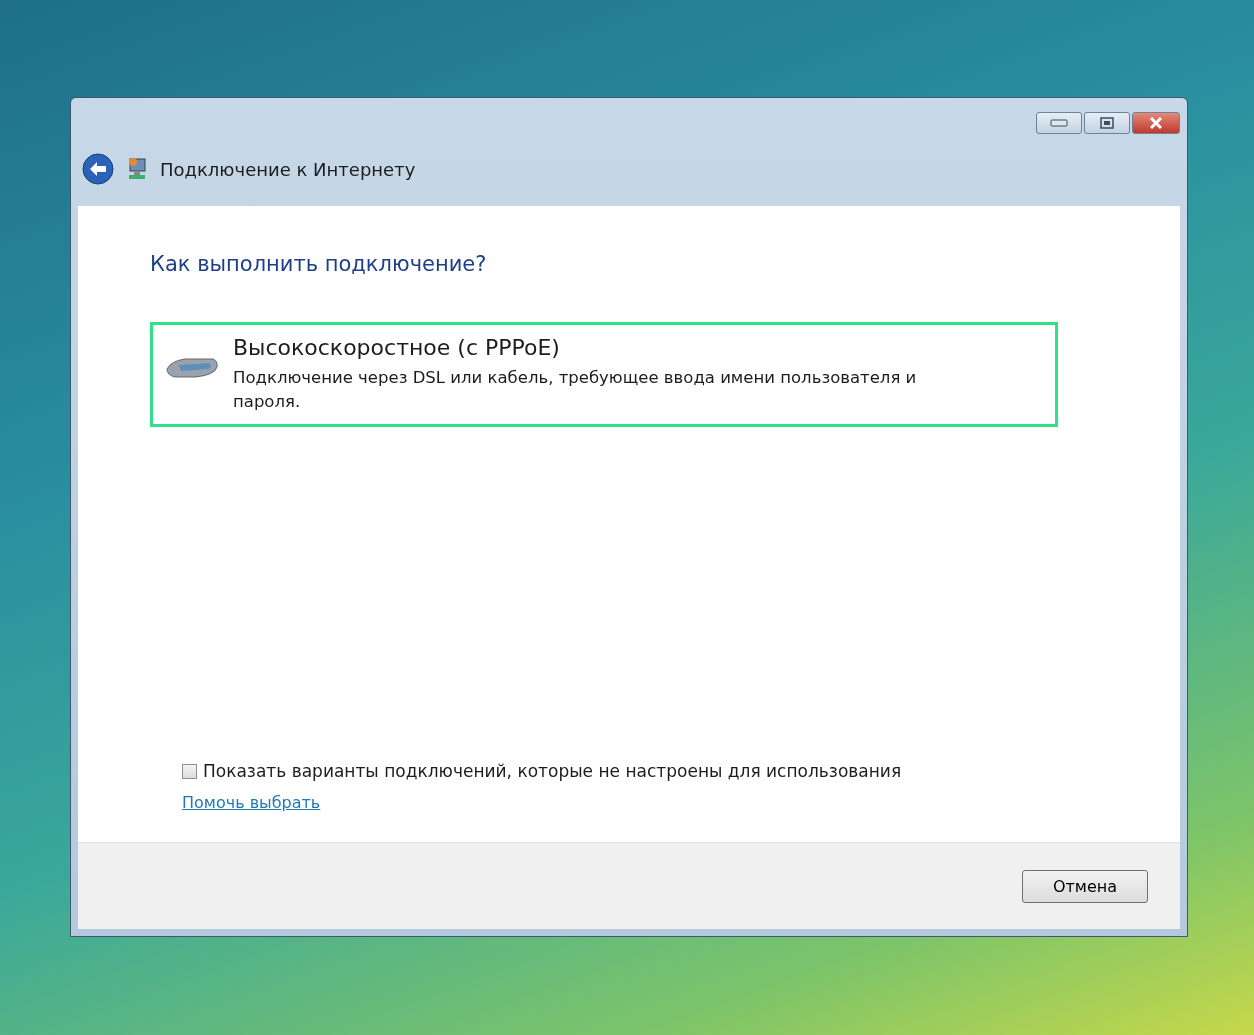 The image size is (1254, 1035). I want to click on page-heading: Как выполнить подключение?, so click(319, 264).